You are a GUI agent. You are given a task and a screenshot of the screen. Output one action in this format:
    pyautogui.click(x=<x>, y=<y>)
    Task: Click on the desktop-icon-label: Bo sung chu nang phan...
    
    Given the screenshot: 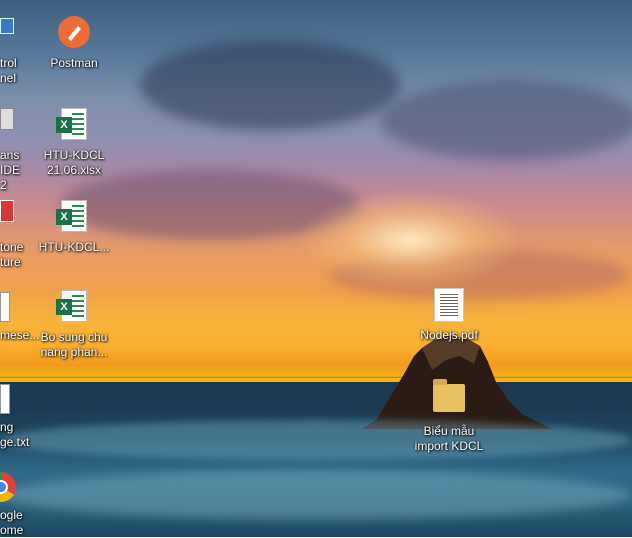 What is the action you would take?
    pyautogui.click(x=74, y=344)
    